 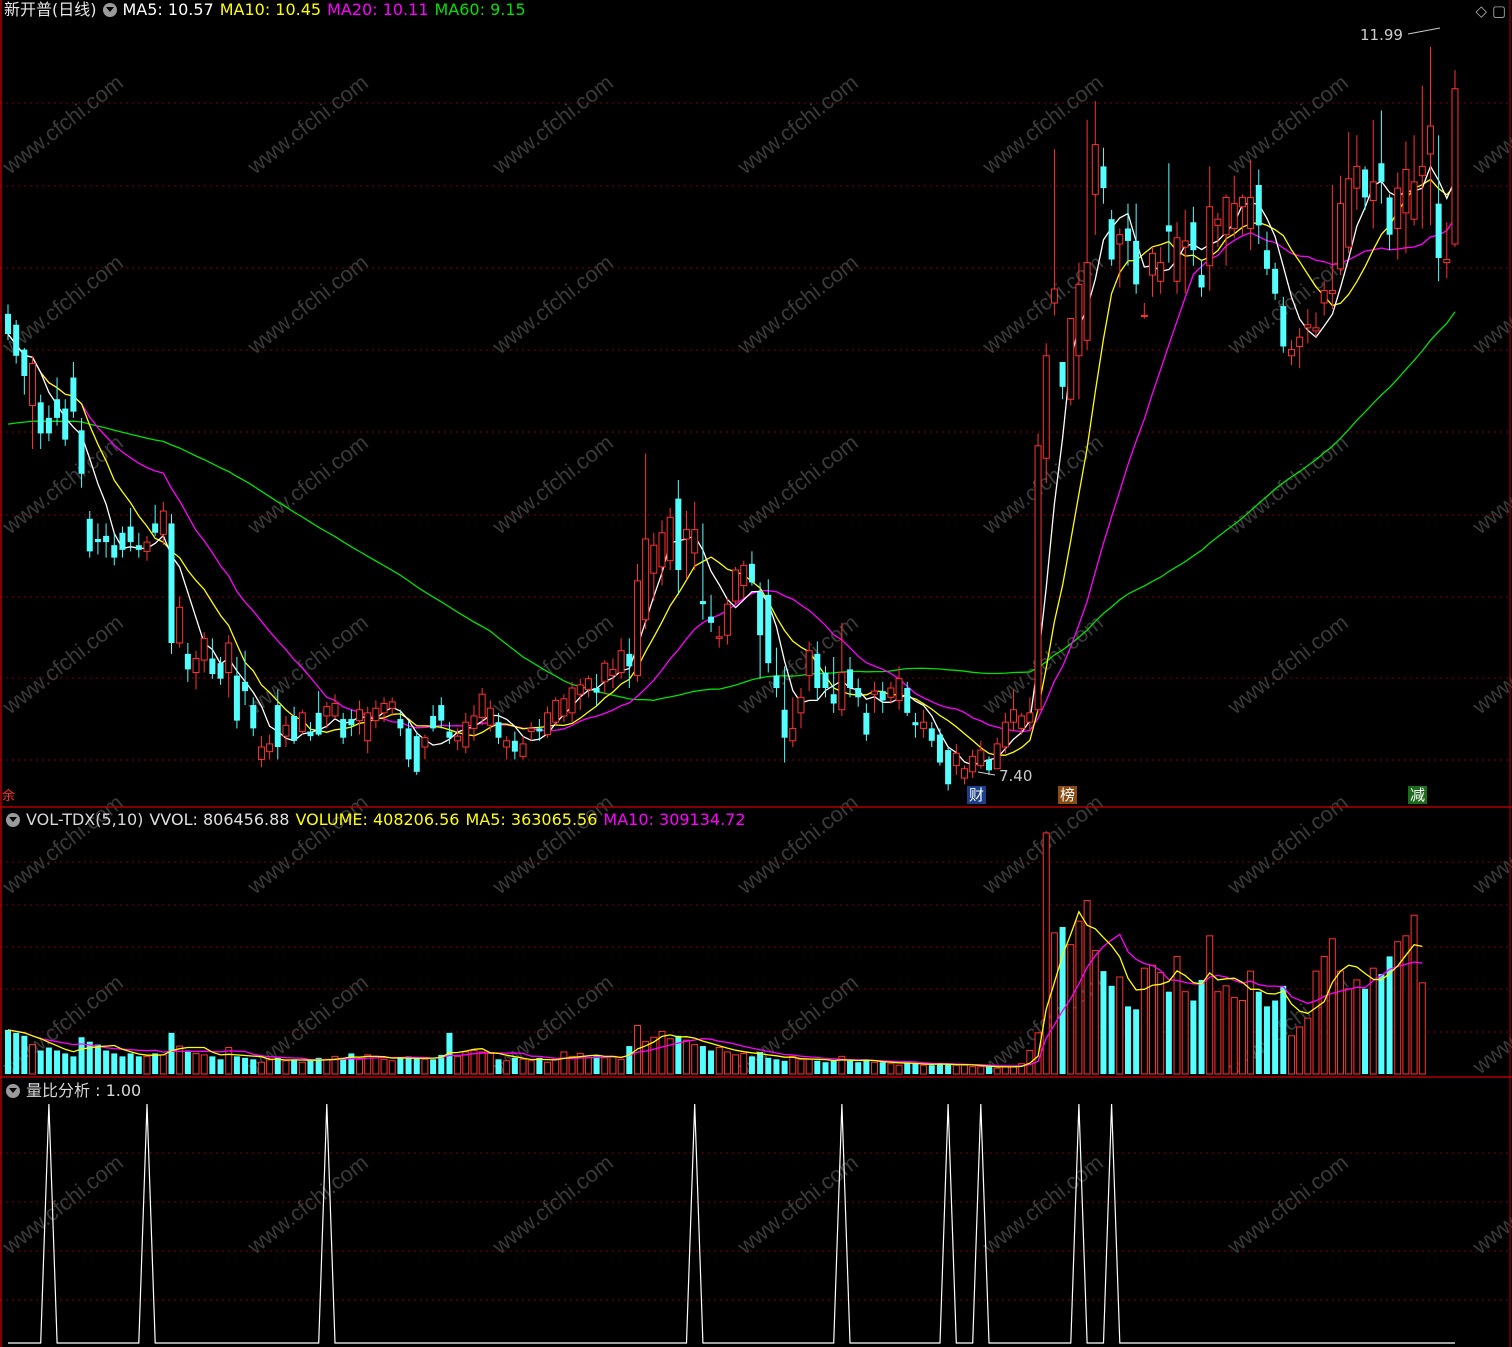 I want to click on ma10-readout: MA10: 10.45, so click(x=270, y=9).